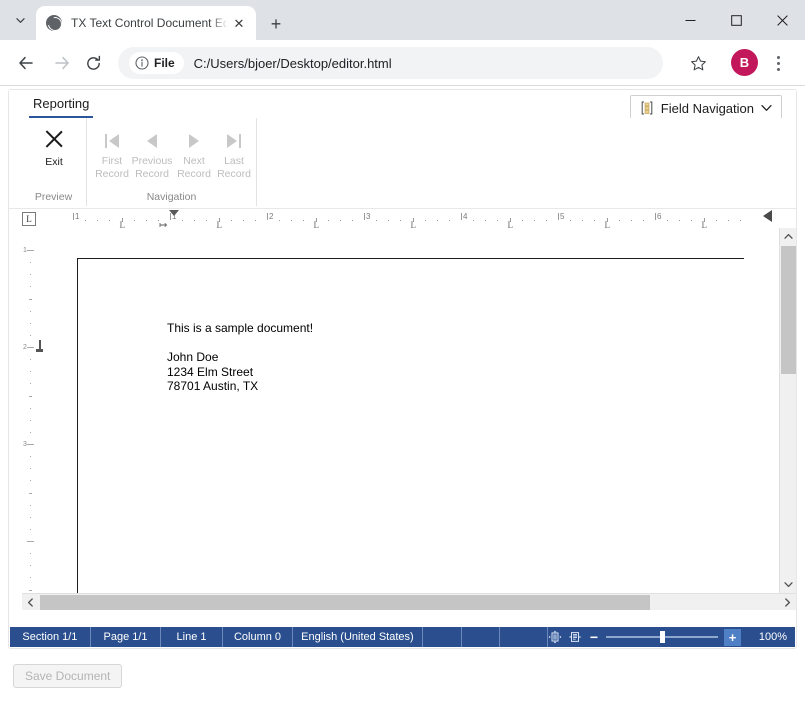  I want to click on vertical-scrollbar, so click(787, 410).